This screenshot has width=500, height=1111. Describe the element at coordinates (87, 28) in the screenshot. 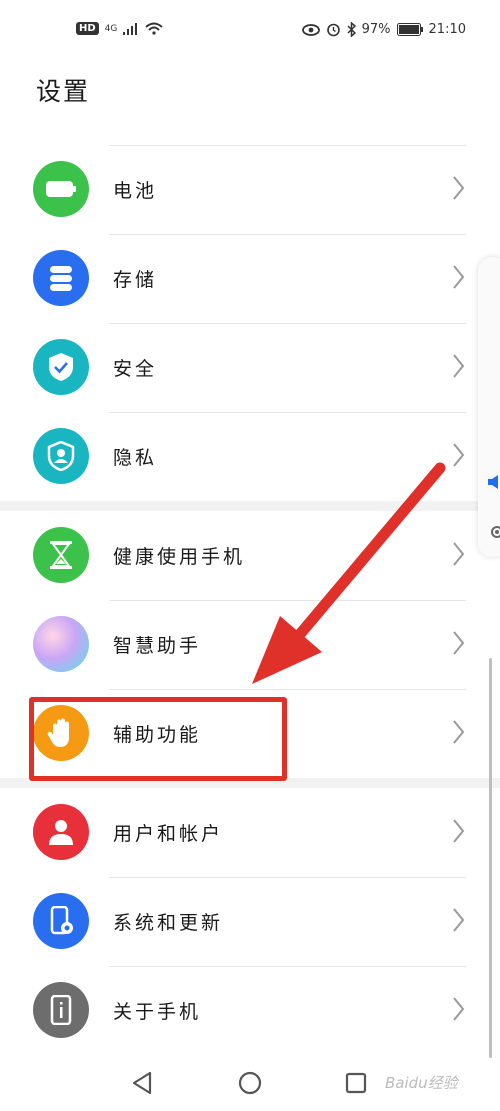

I see `hd-indicator: HD` at that location.